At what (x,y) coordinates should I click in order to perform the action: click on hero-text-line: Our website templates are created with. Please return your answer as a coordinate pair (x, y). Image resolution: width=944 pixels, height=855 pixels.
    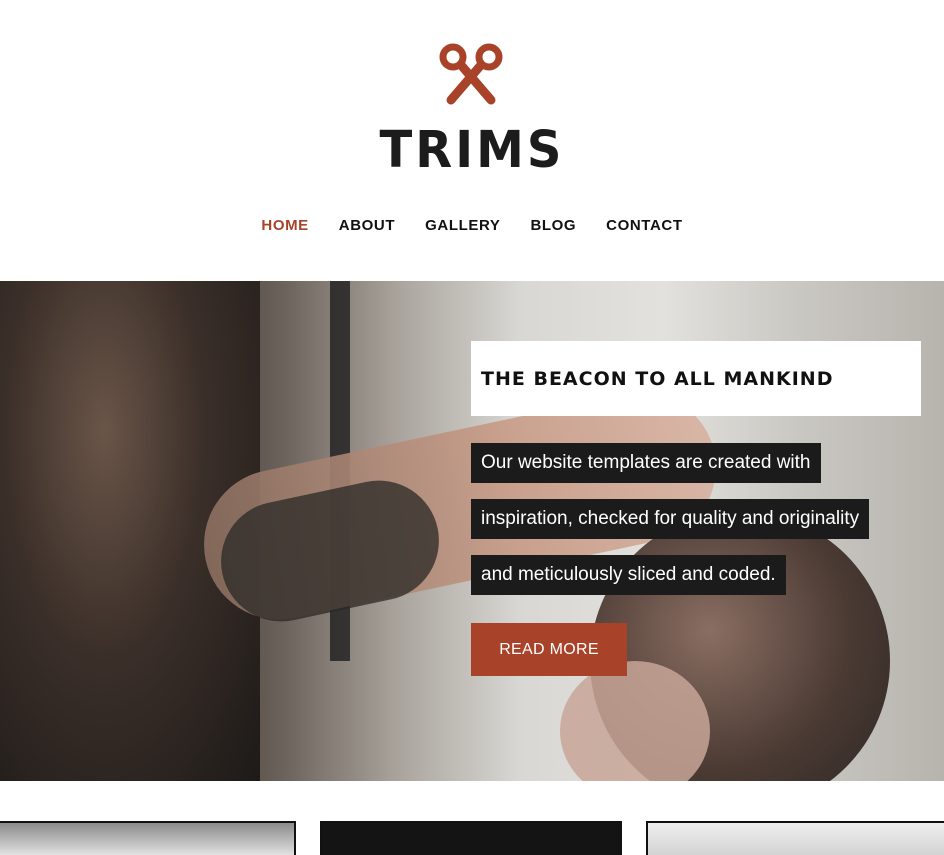
    Looking at the image, I should click on (646, 463).